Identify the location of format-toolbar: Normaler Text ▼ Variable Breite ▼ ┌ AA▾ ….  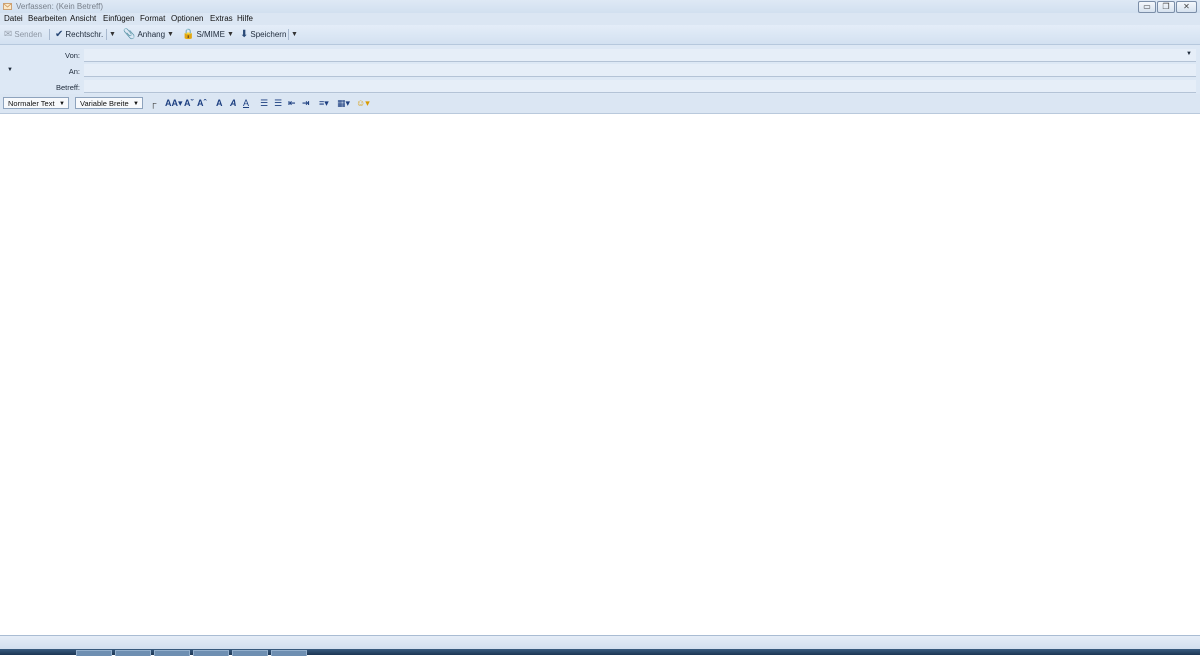
(600, 104).